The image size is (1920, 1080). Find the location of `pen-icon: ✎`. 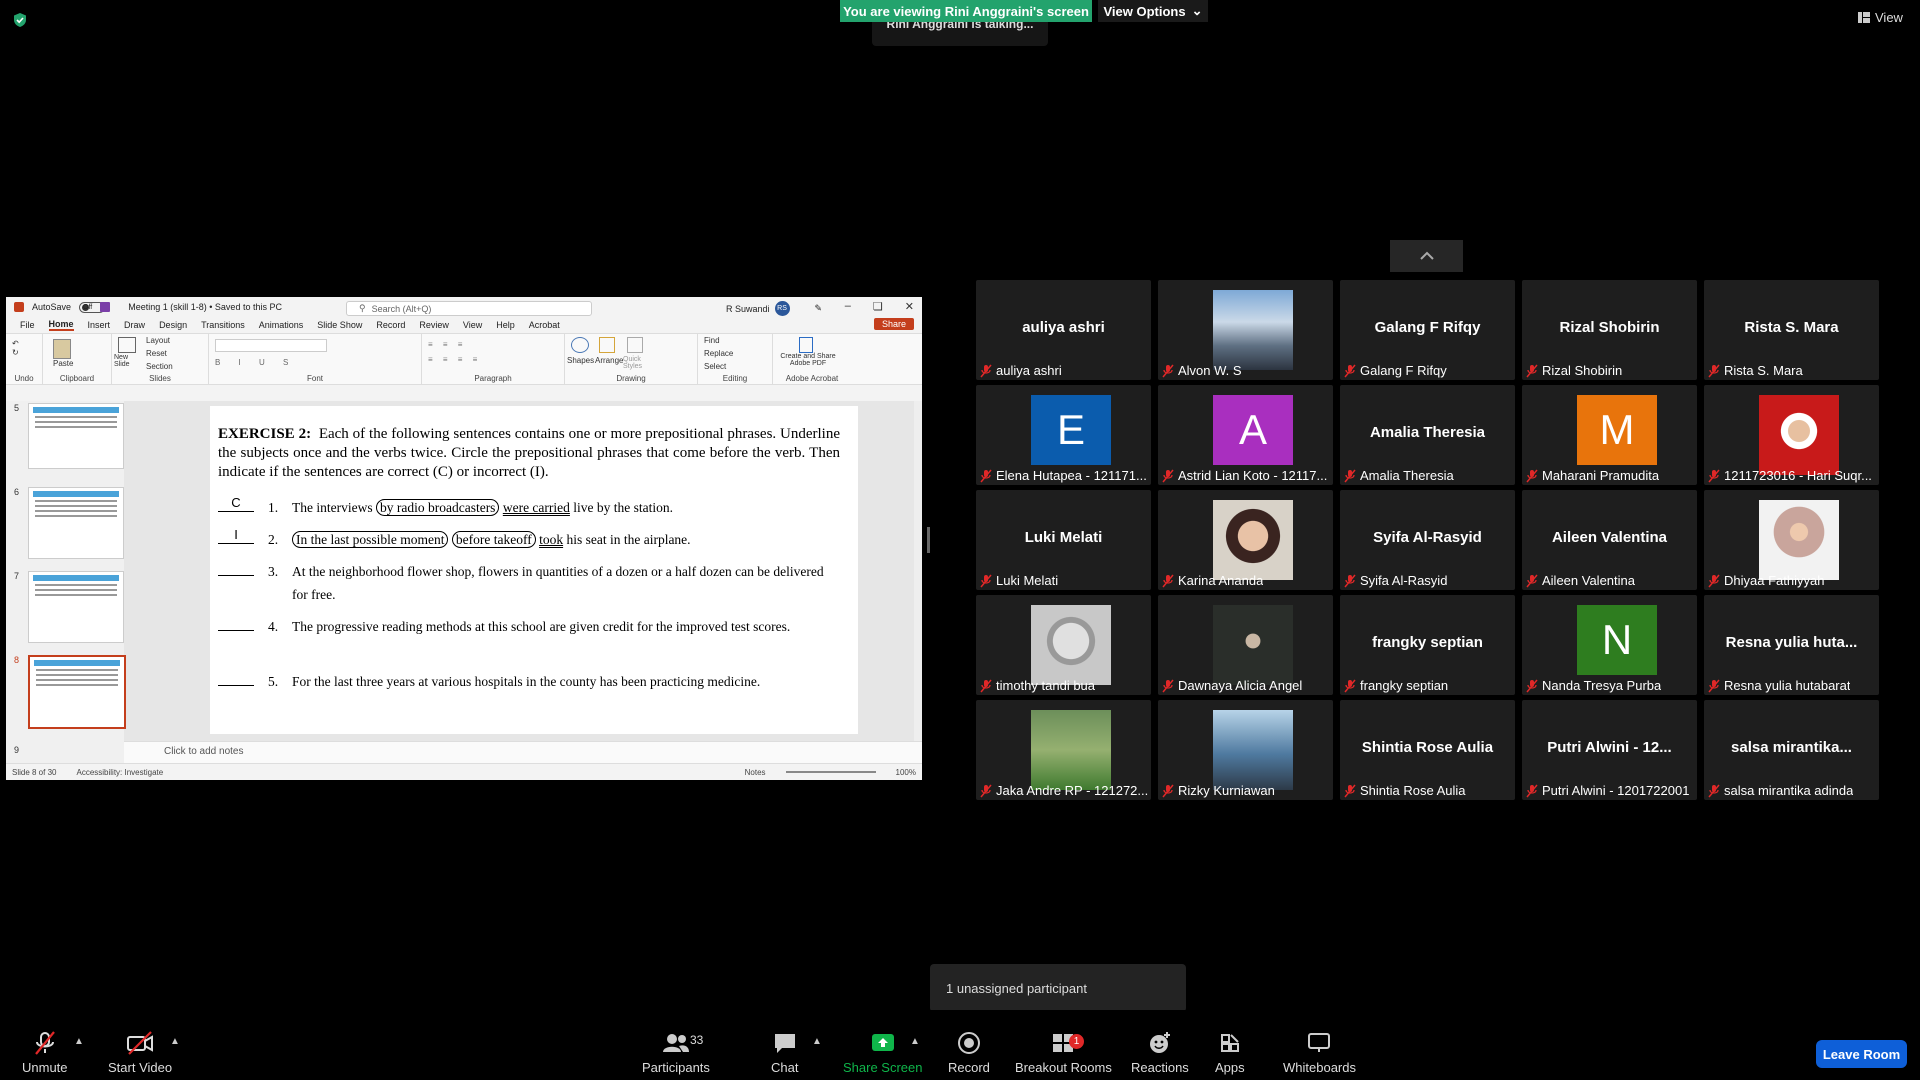

pen-icon: ✎ is located at coordinates (819, 308).